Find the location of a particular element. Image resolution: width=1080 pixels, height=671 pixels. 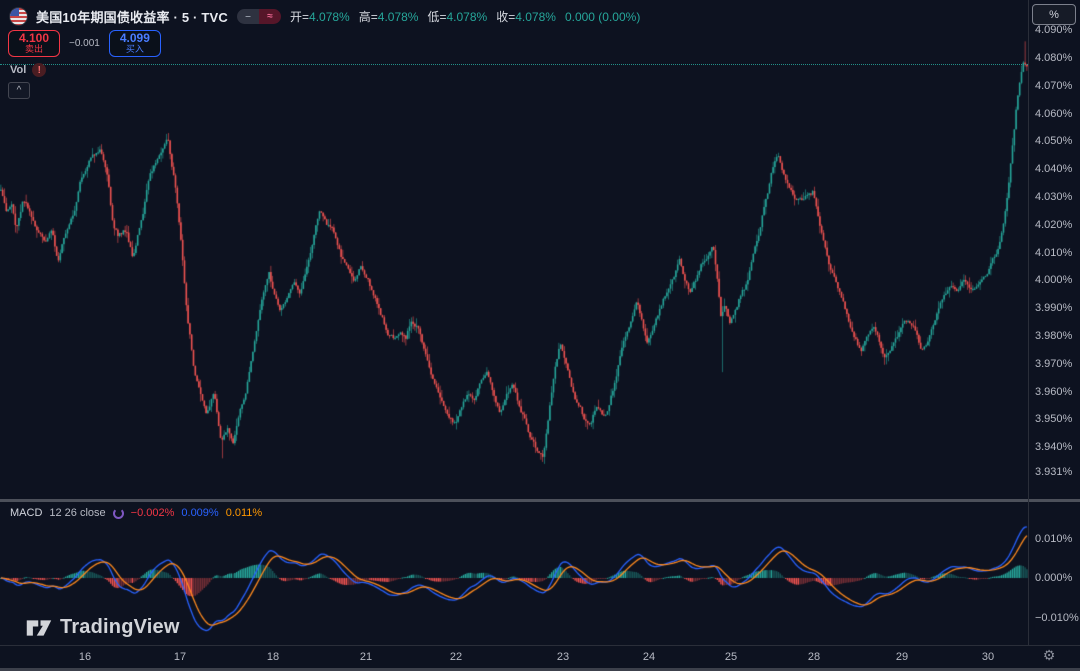

tradingview-logo: TradingView is located at coordinates (103, 627).